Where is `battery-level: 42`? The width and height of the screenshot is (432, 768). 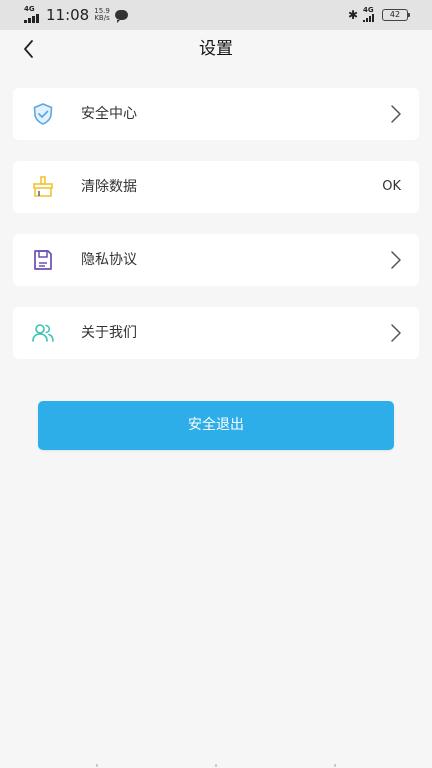
battery-level: 42 is located at coordinates (395, 14).